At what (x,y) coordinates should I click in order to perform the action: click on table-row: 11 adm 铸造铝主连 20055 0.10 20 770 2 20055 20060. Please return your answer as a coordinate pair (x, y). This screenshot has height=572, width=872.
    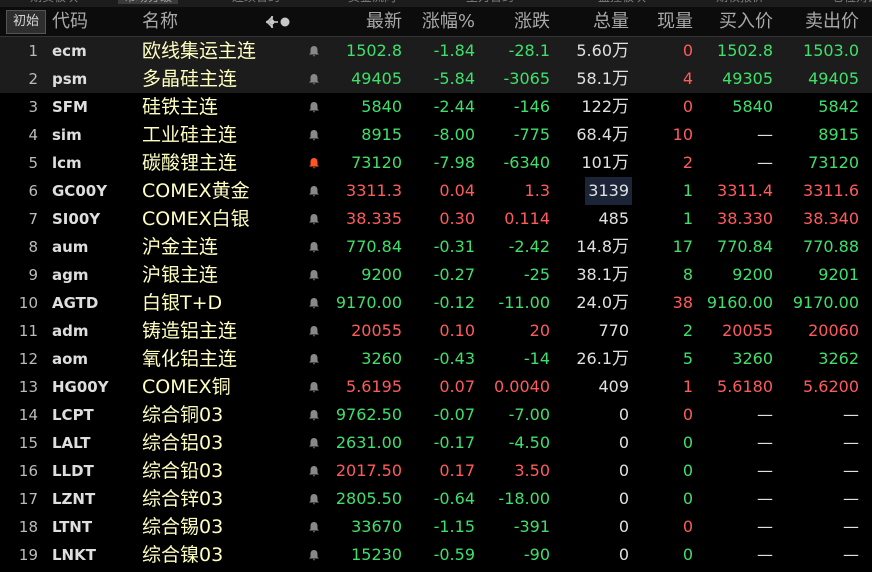
    Looking at the image, I should click on (436, 331).